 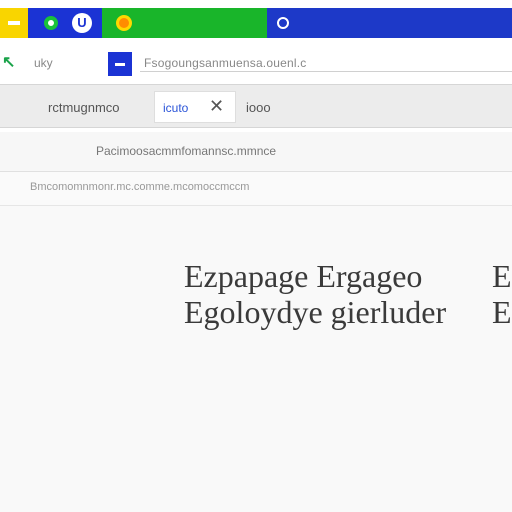 I want to click on minus-icon, so click(x=120, y=64).